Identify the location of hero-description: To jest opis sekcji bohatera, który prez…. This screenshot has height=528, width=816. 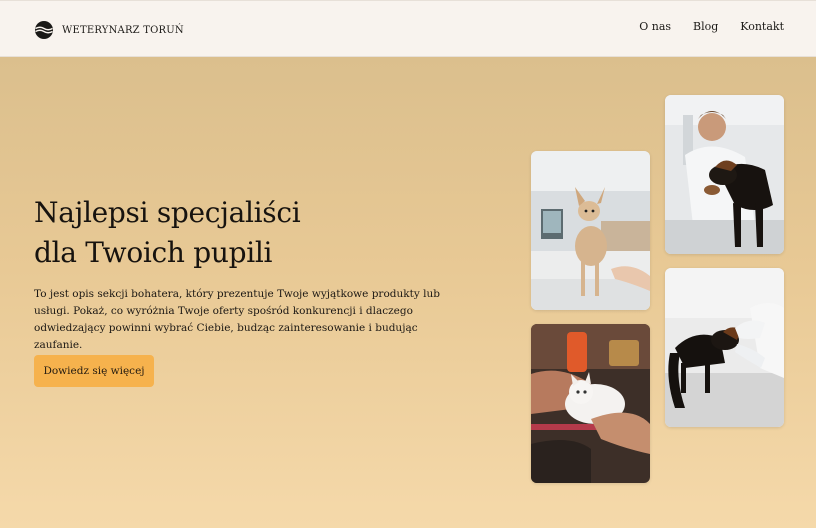
(237, 319).